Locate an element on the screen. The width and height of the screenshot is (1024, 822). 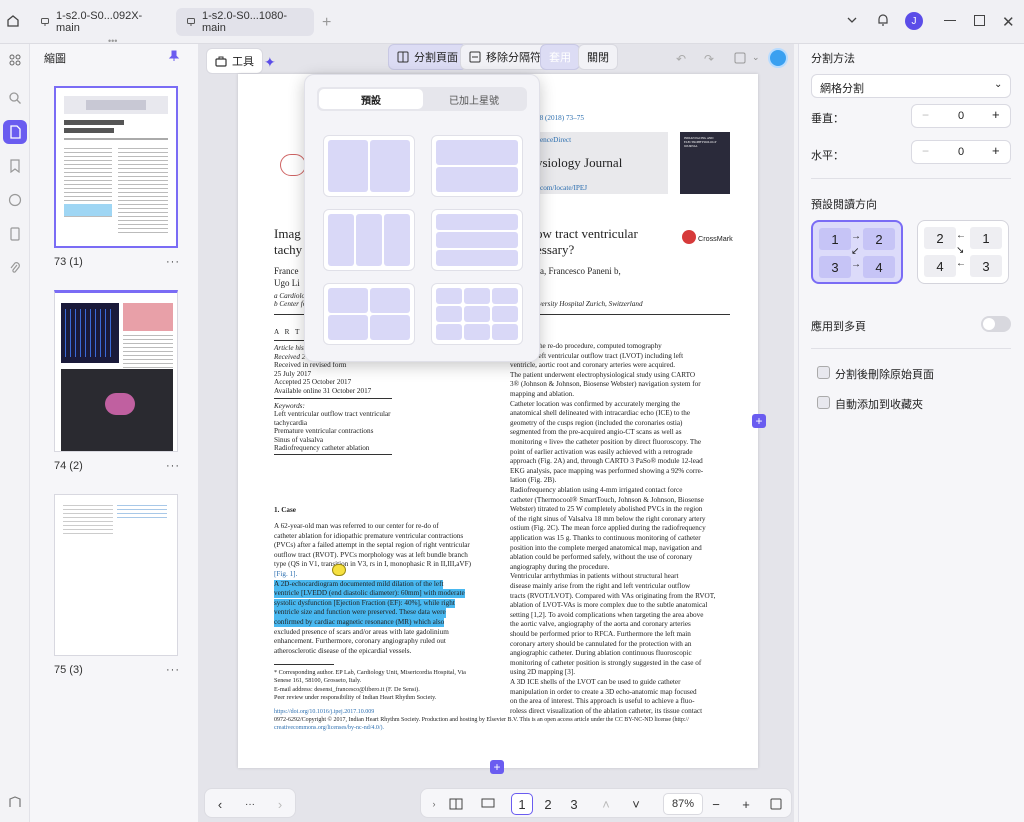
page-down-icon: ˅ is located at coordinates (636, 804).